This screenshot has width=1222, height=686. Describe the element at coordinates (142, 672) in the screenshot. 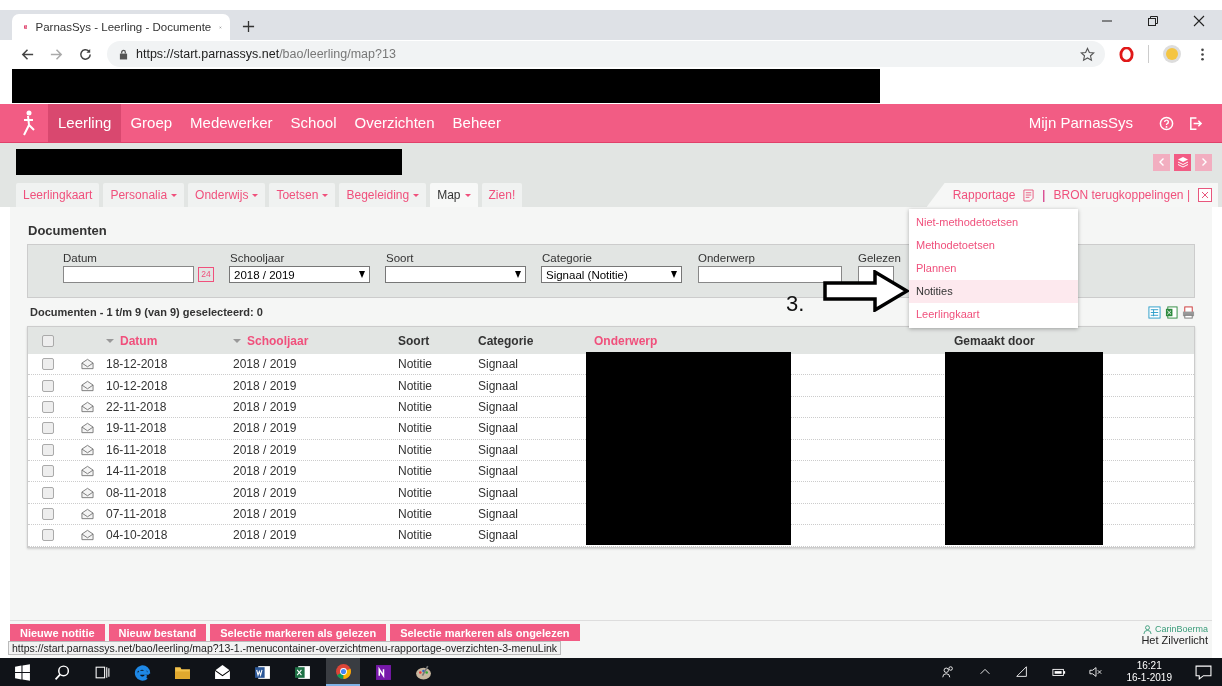

I see `edge-browser-icon` at that location.